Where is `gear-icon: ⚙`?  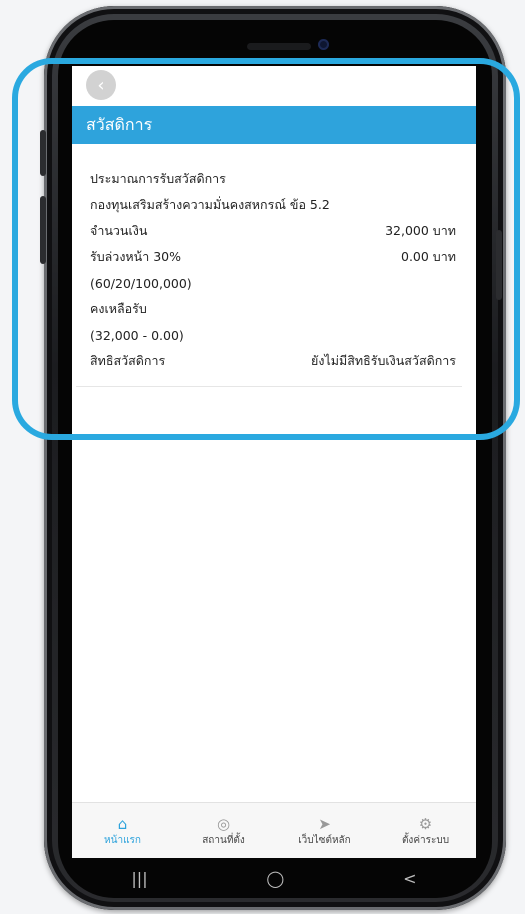 gear-icon: ⚙ is located at coordinates (425, 823).